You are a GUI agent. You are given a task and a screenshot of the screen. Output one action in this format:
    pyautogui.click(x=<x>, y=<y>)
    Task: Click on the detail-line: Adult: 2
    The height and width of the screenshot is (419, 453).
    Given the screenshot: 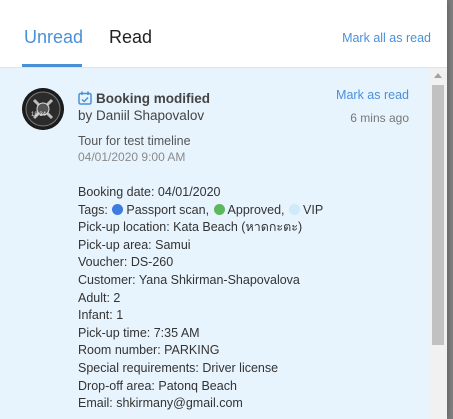 What is the action you would take?
    pyautogui.click(x=99, y=297)
    